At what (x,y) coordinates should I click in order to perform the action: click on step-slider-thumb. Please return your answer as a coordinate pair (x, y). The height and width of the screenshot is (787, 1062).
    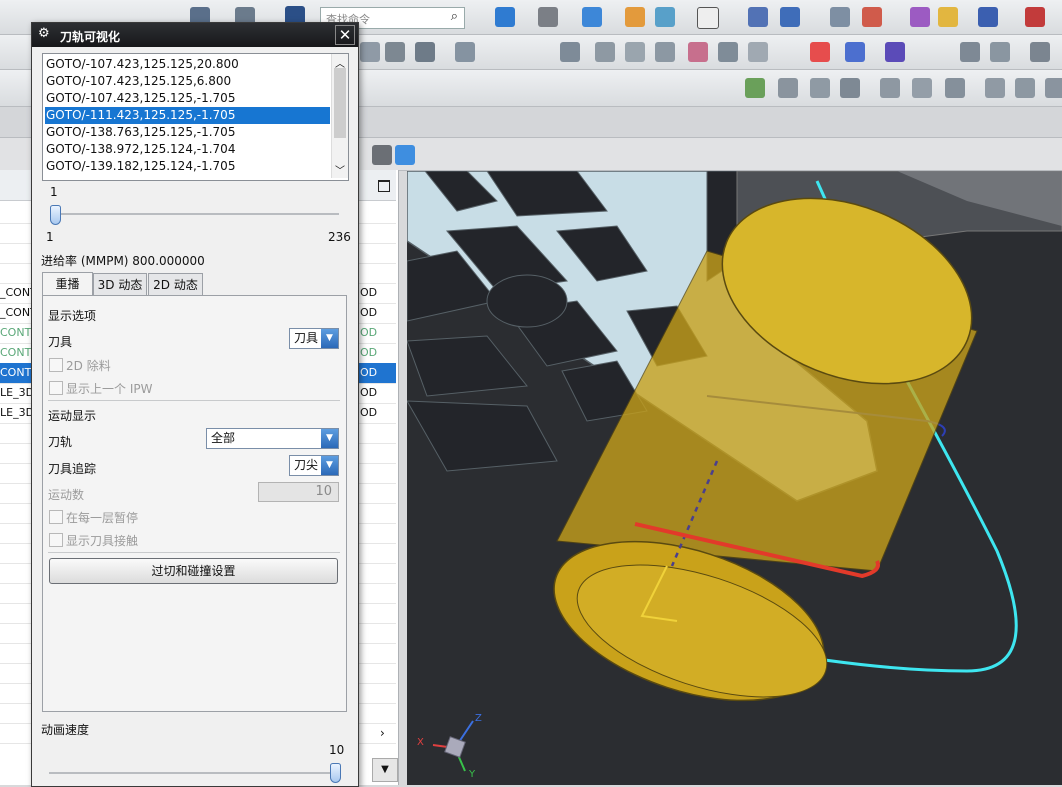
    Looking at the image, I should click on (55, 215).